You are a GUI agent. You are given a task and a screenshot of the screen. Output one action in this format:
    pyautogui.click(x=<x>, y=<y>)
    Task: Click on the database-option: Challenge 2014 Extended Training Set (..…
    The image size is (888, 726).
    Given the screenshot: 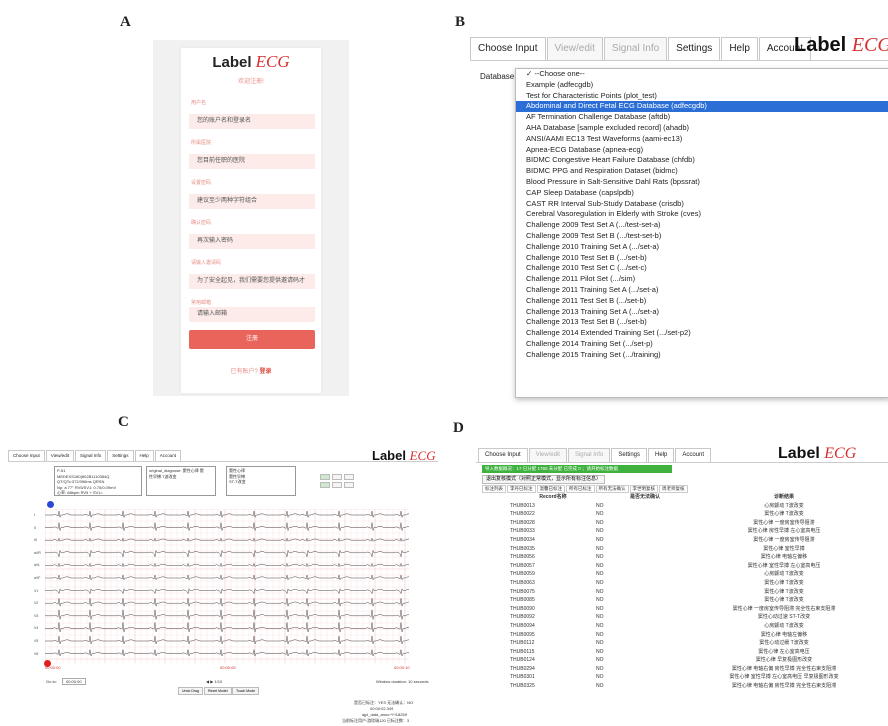 What is the action you would take?
    pyautogui.click(x=702, y=333)
    